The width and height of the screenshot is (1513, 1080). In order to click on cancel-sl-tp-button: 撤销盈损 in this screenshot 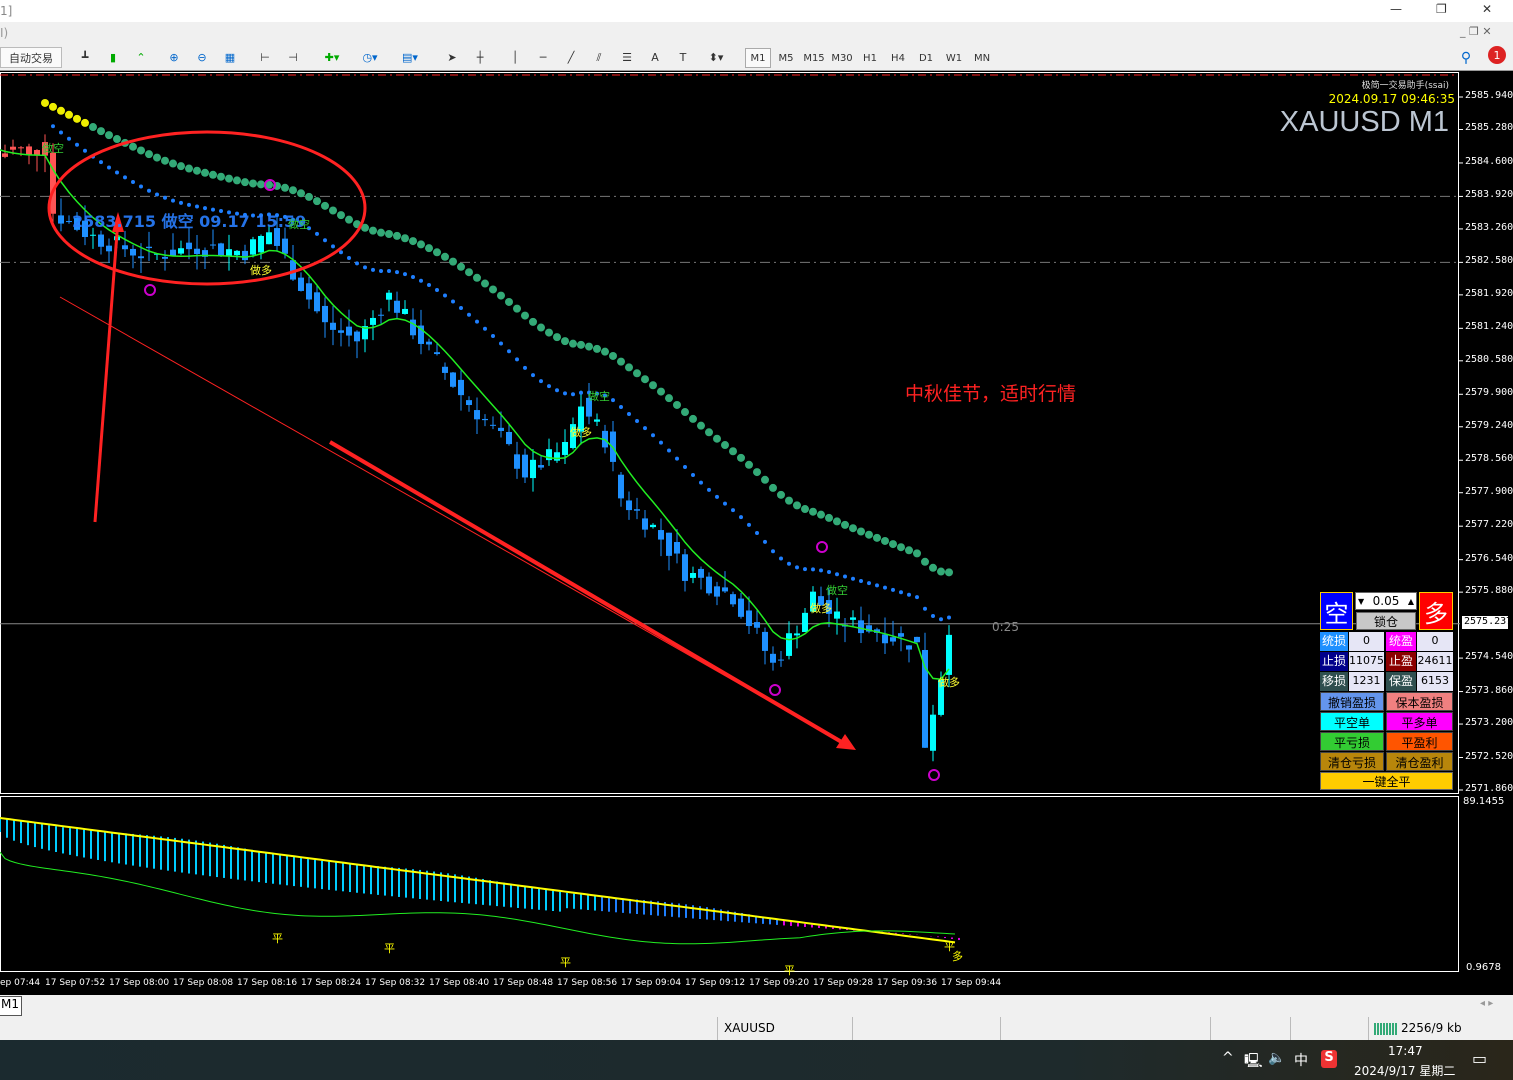, I will do `click(1352, 701)`.